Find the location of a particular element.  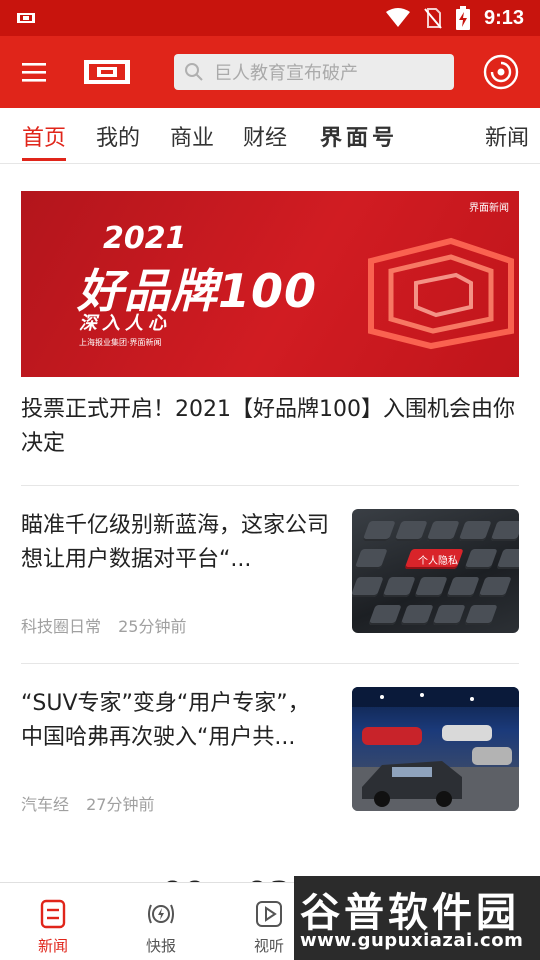

banner-brand: 界面新闻 is located at coordinates (489, 208).